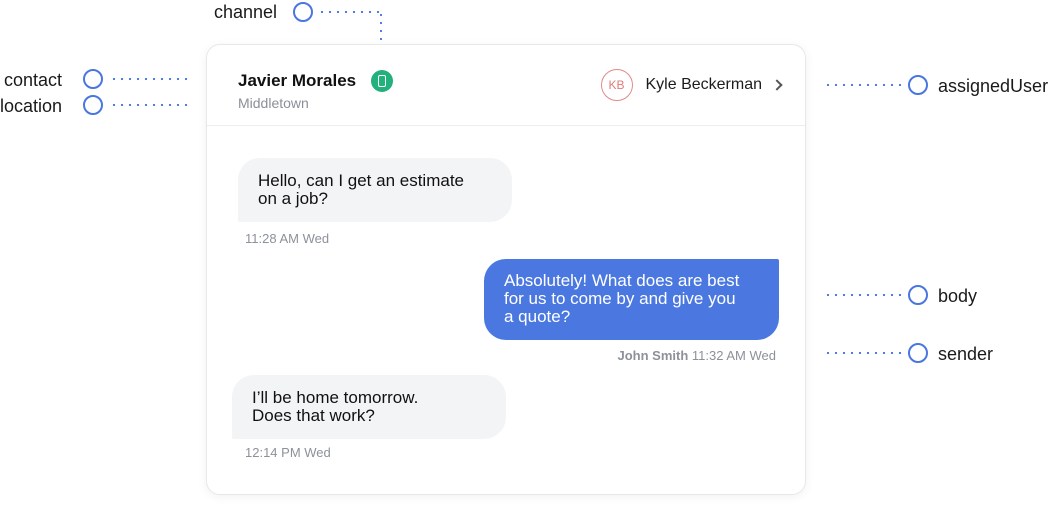  Describe the element at coordinates (303, 12) in the screenshot. I see `annotation-channel-circle` at that location.